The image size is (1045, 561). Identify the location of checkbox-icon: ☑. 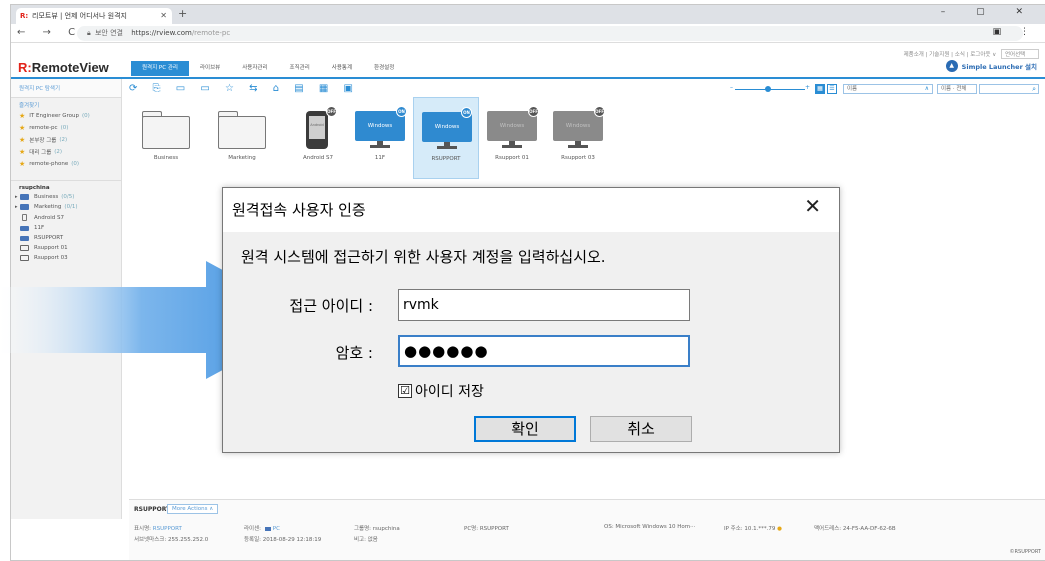
(405, 391).